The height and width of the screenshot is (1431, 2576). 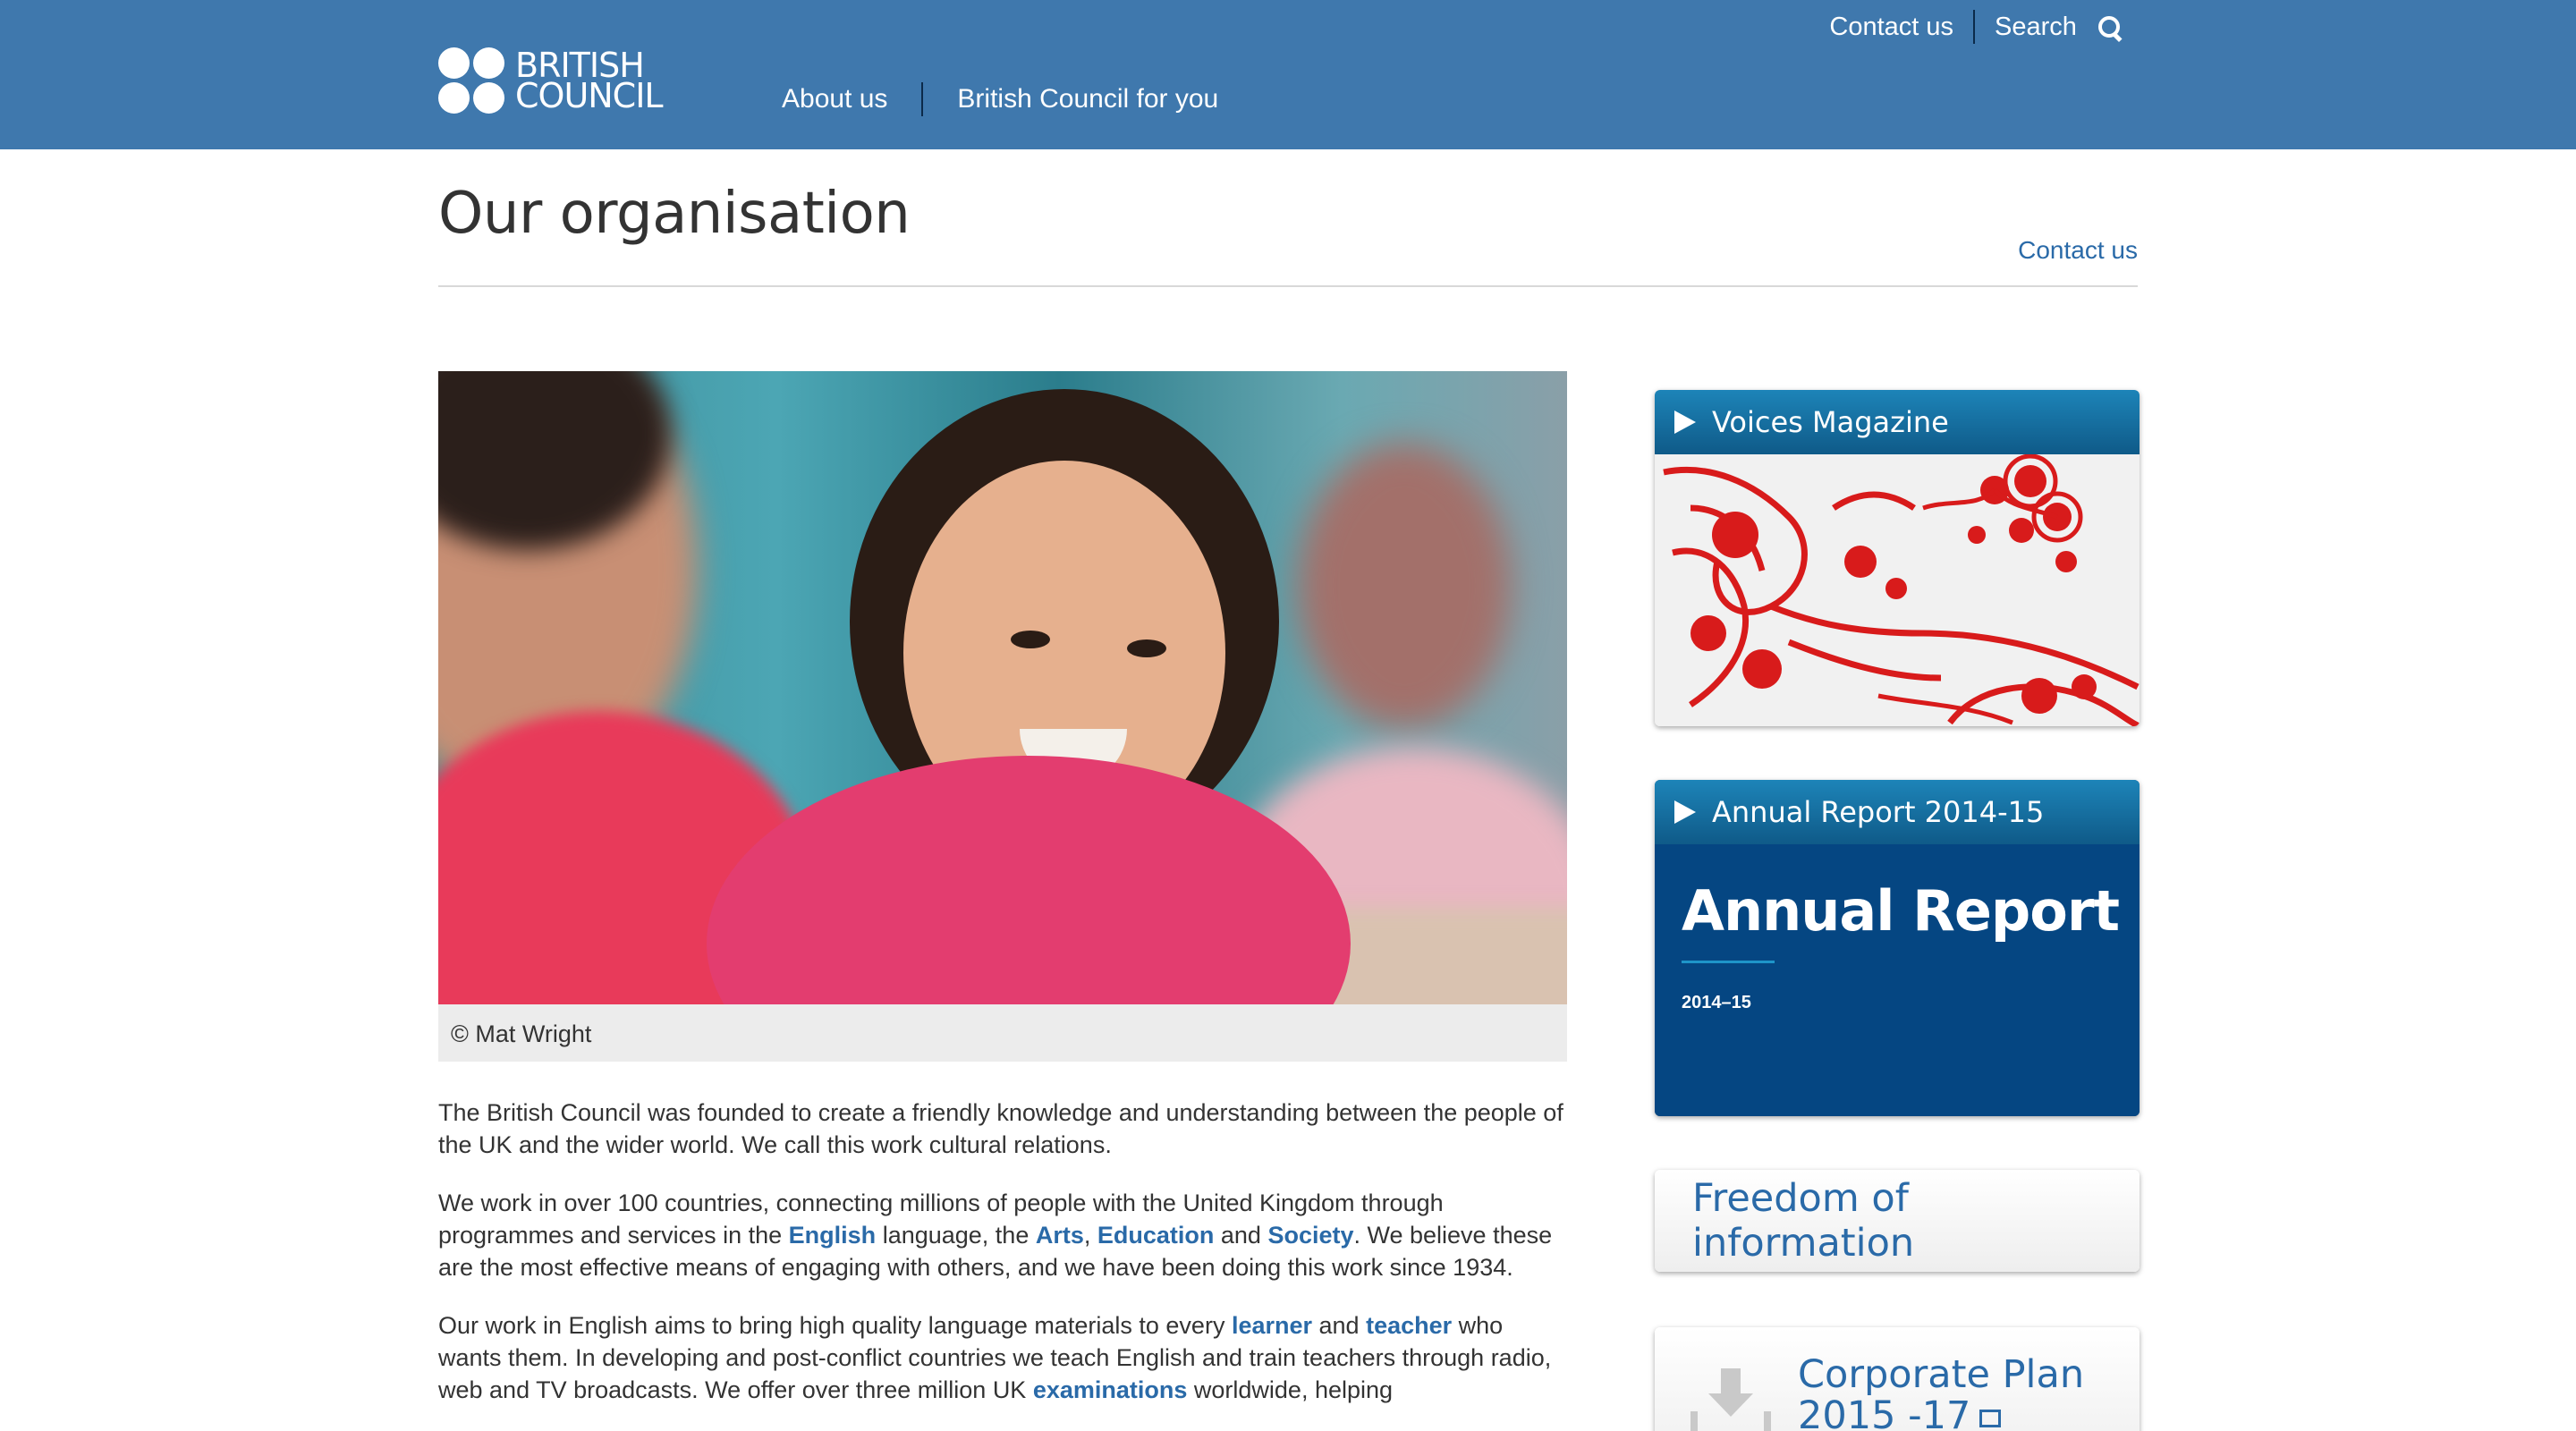 What do you see at coordinates (589, 96) in the screenshot?
I see `logo-line-2: COUNCIL` at bounding box center [589, 96].